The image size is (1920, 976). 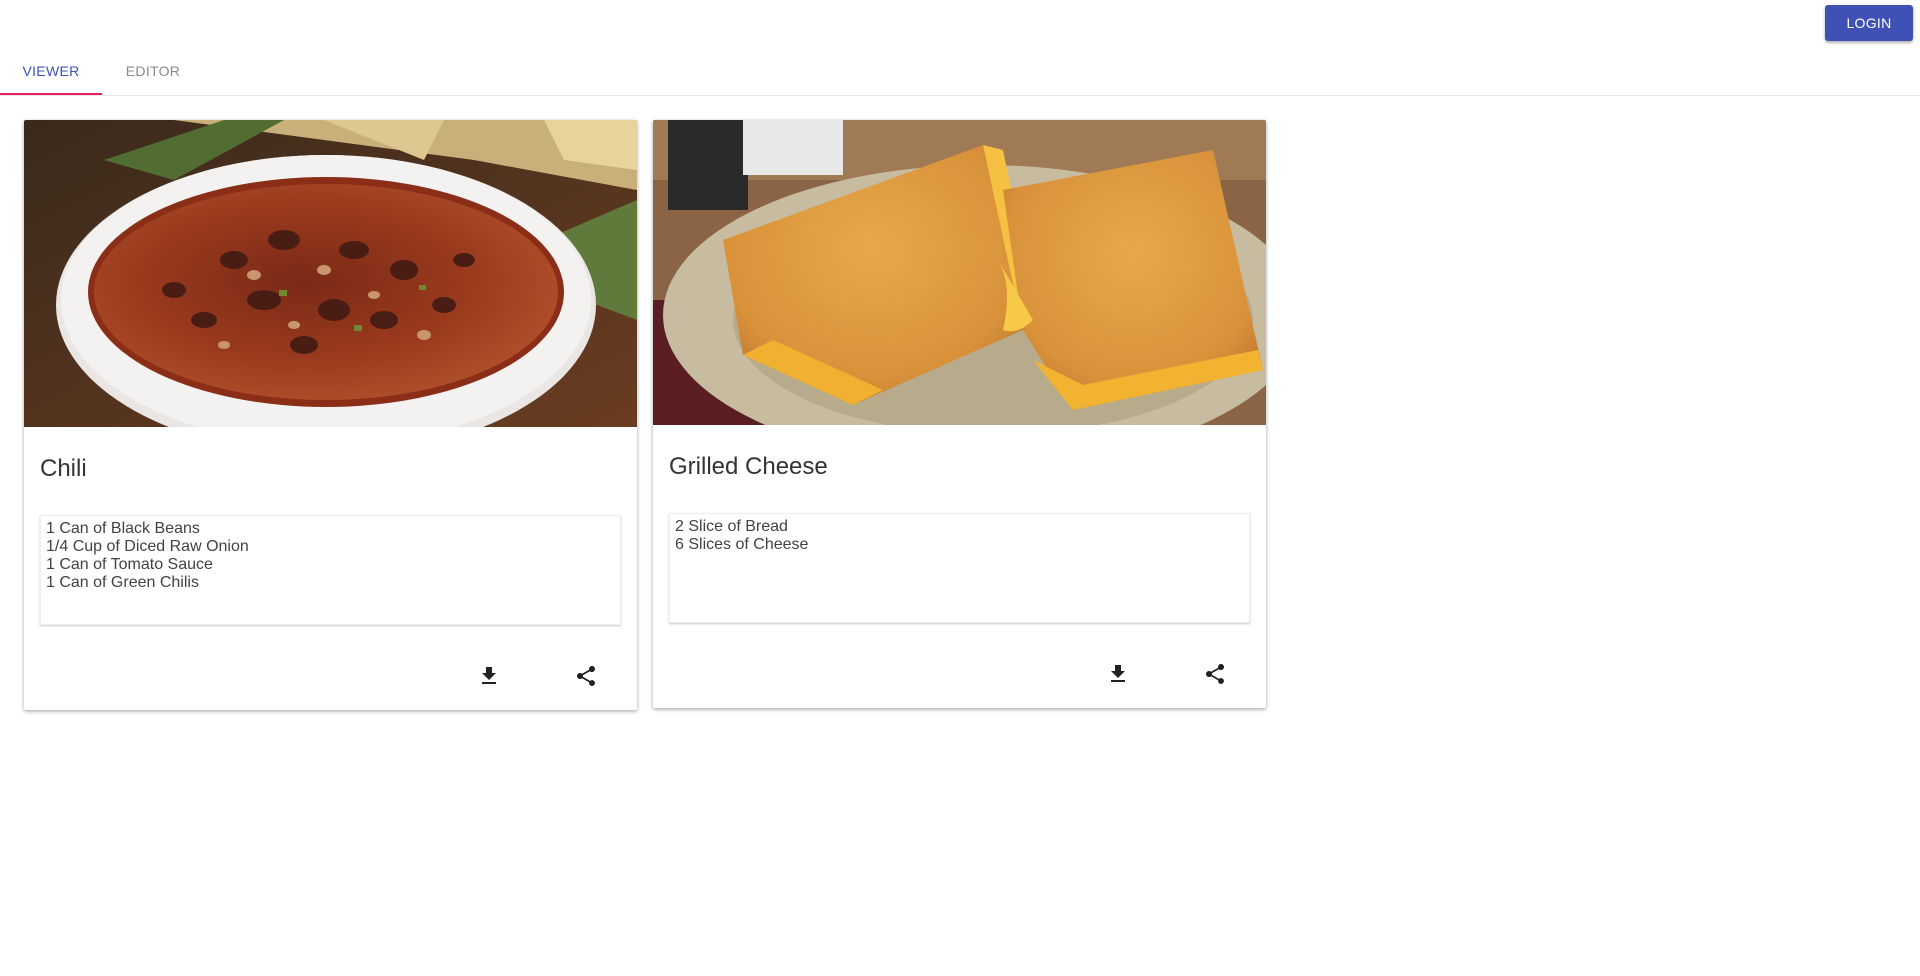 I want to click on tab-bar: VIEWER EDITOR, so click(x=960, y=72).